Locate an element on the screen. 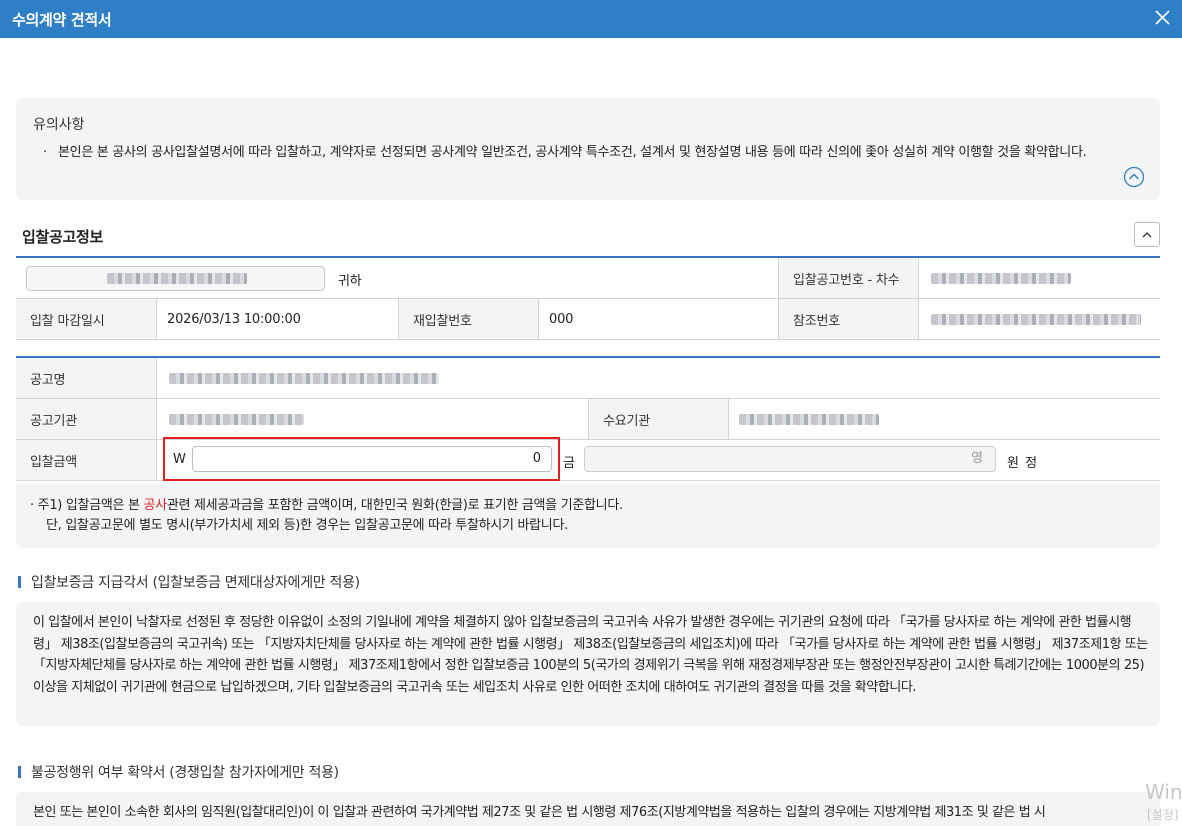 The height and width of the screenshot is (826, 1182). korean-suffix: 원 정 is located at coordinates (1023, 463).